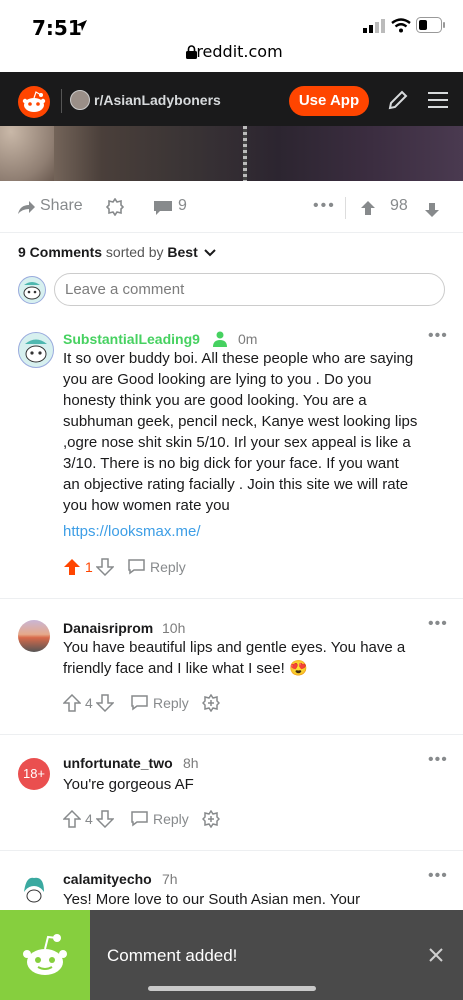 Image resolution: width=463 pixels, height=1000 pixels. Describe the element at coordinates (436, 955) in the screenshot. I see `close-icon` at that location.